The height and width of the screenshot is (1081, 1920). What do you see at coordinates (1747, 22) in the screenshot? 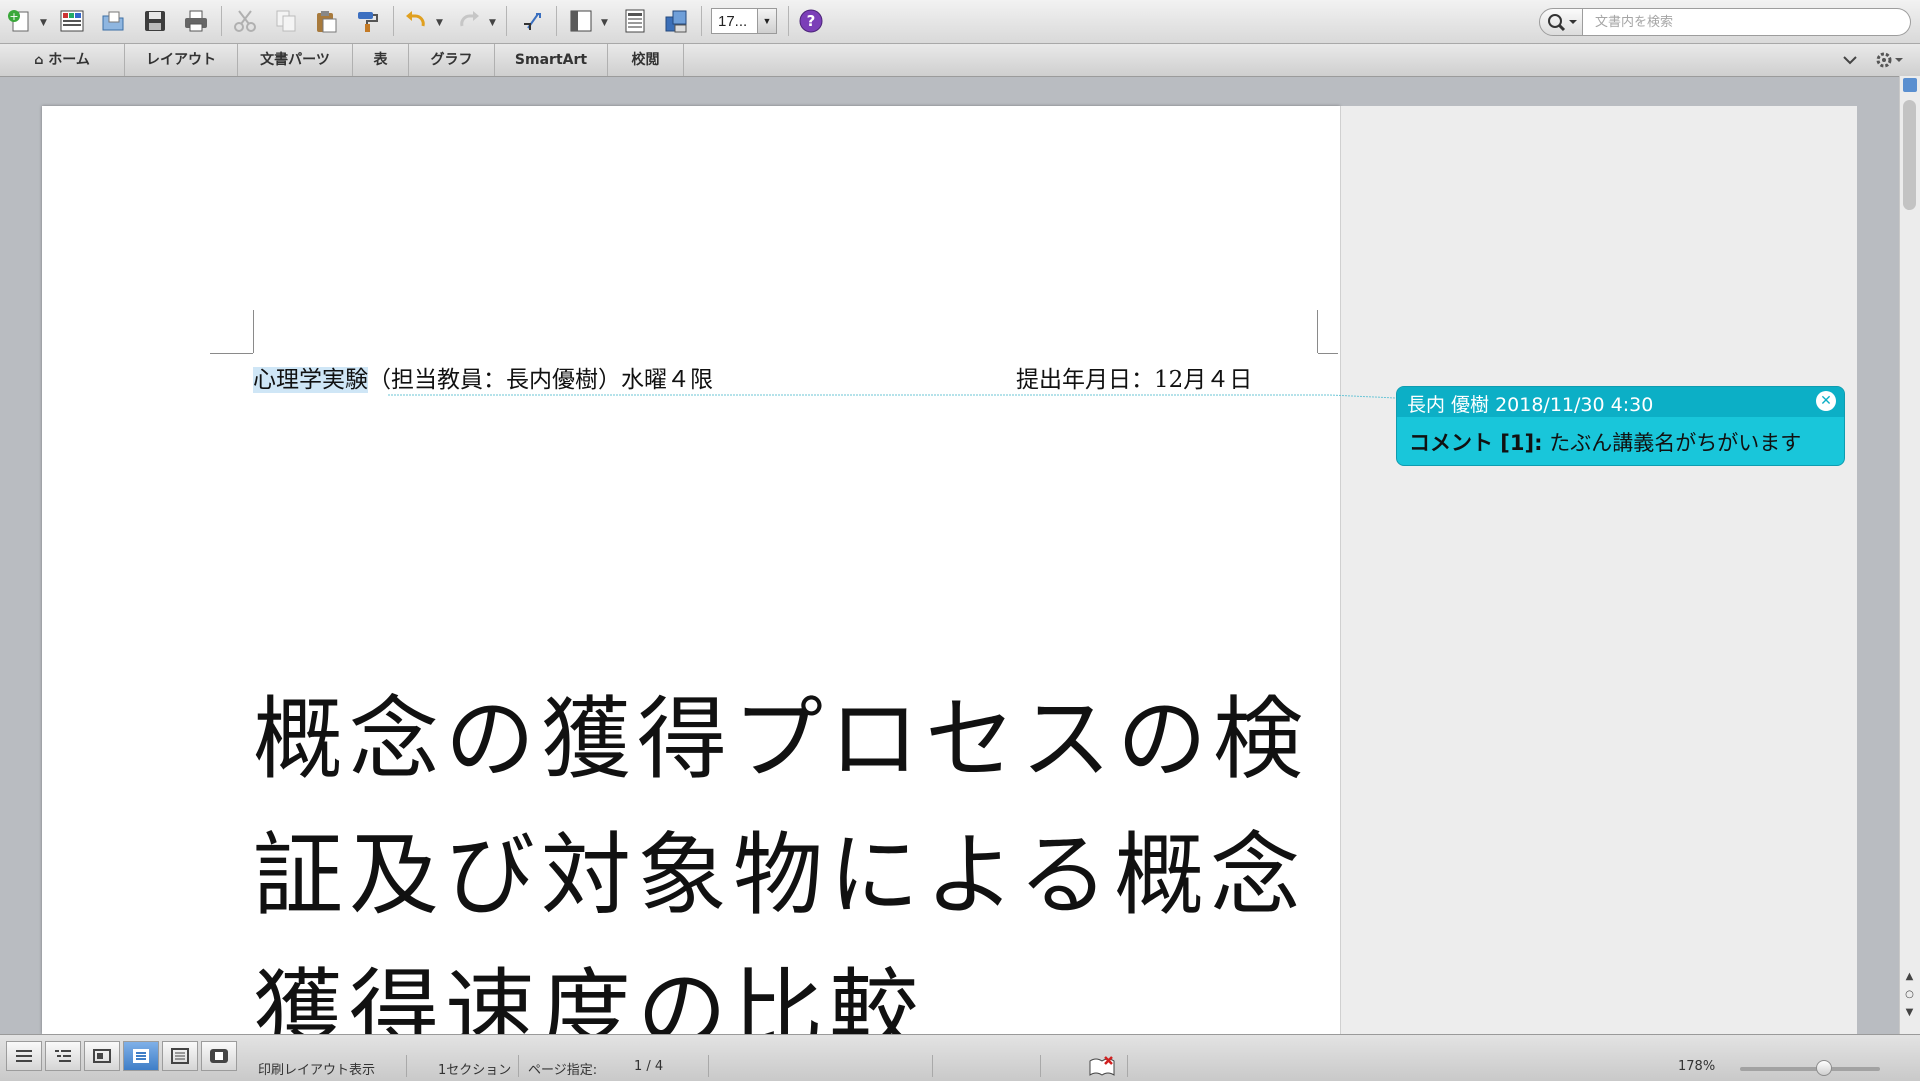
I see `search-input` at bounding box center [1747, 22].